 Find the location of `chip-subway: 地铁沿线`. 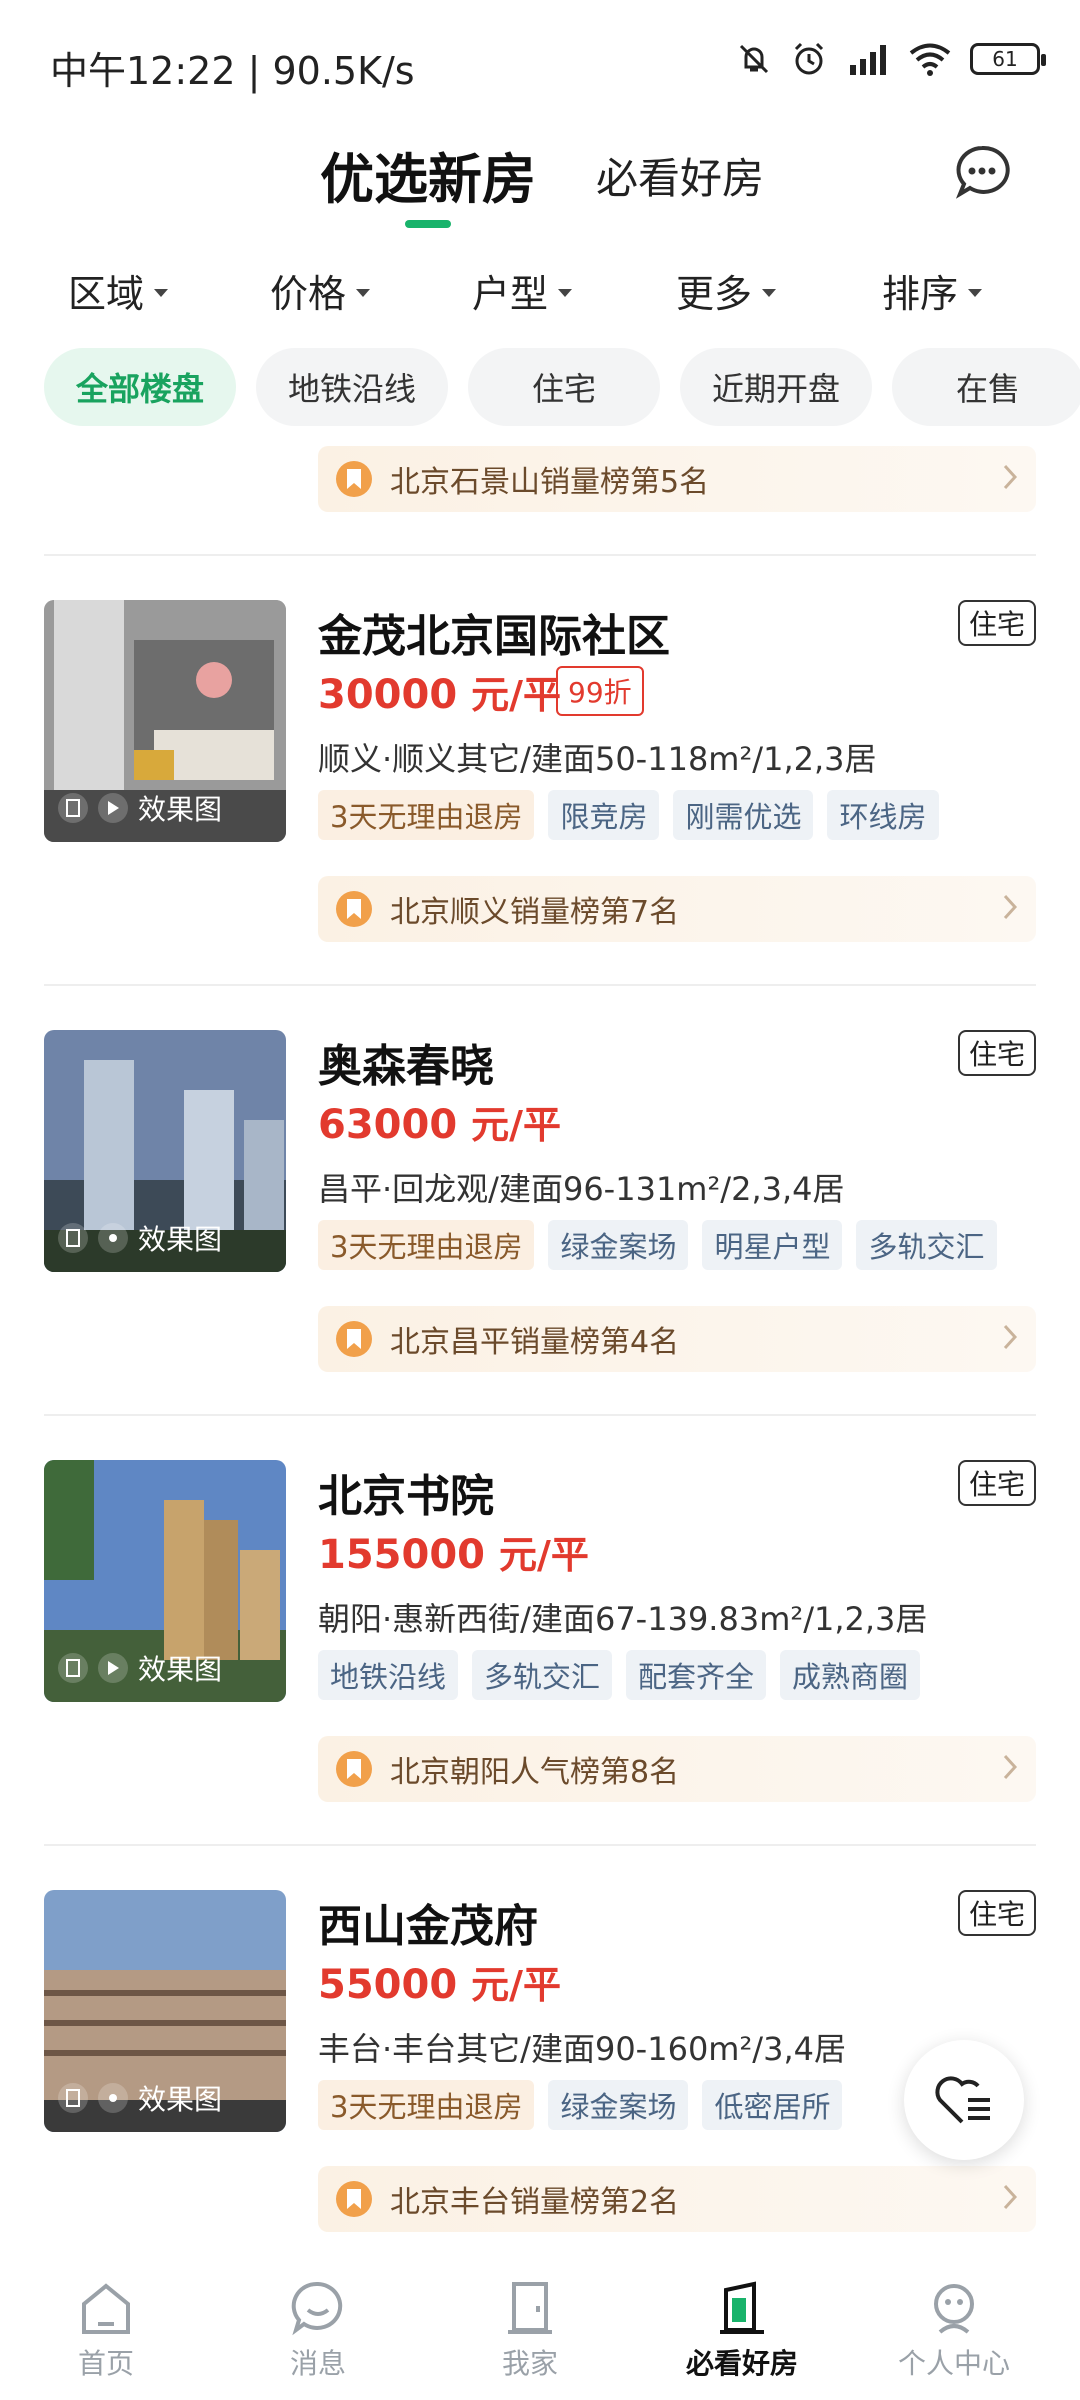

chip-subway: 地铁沿线 is located at coordinates (352, 387).